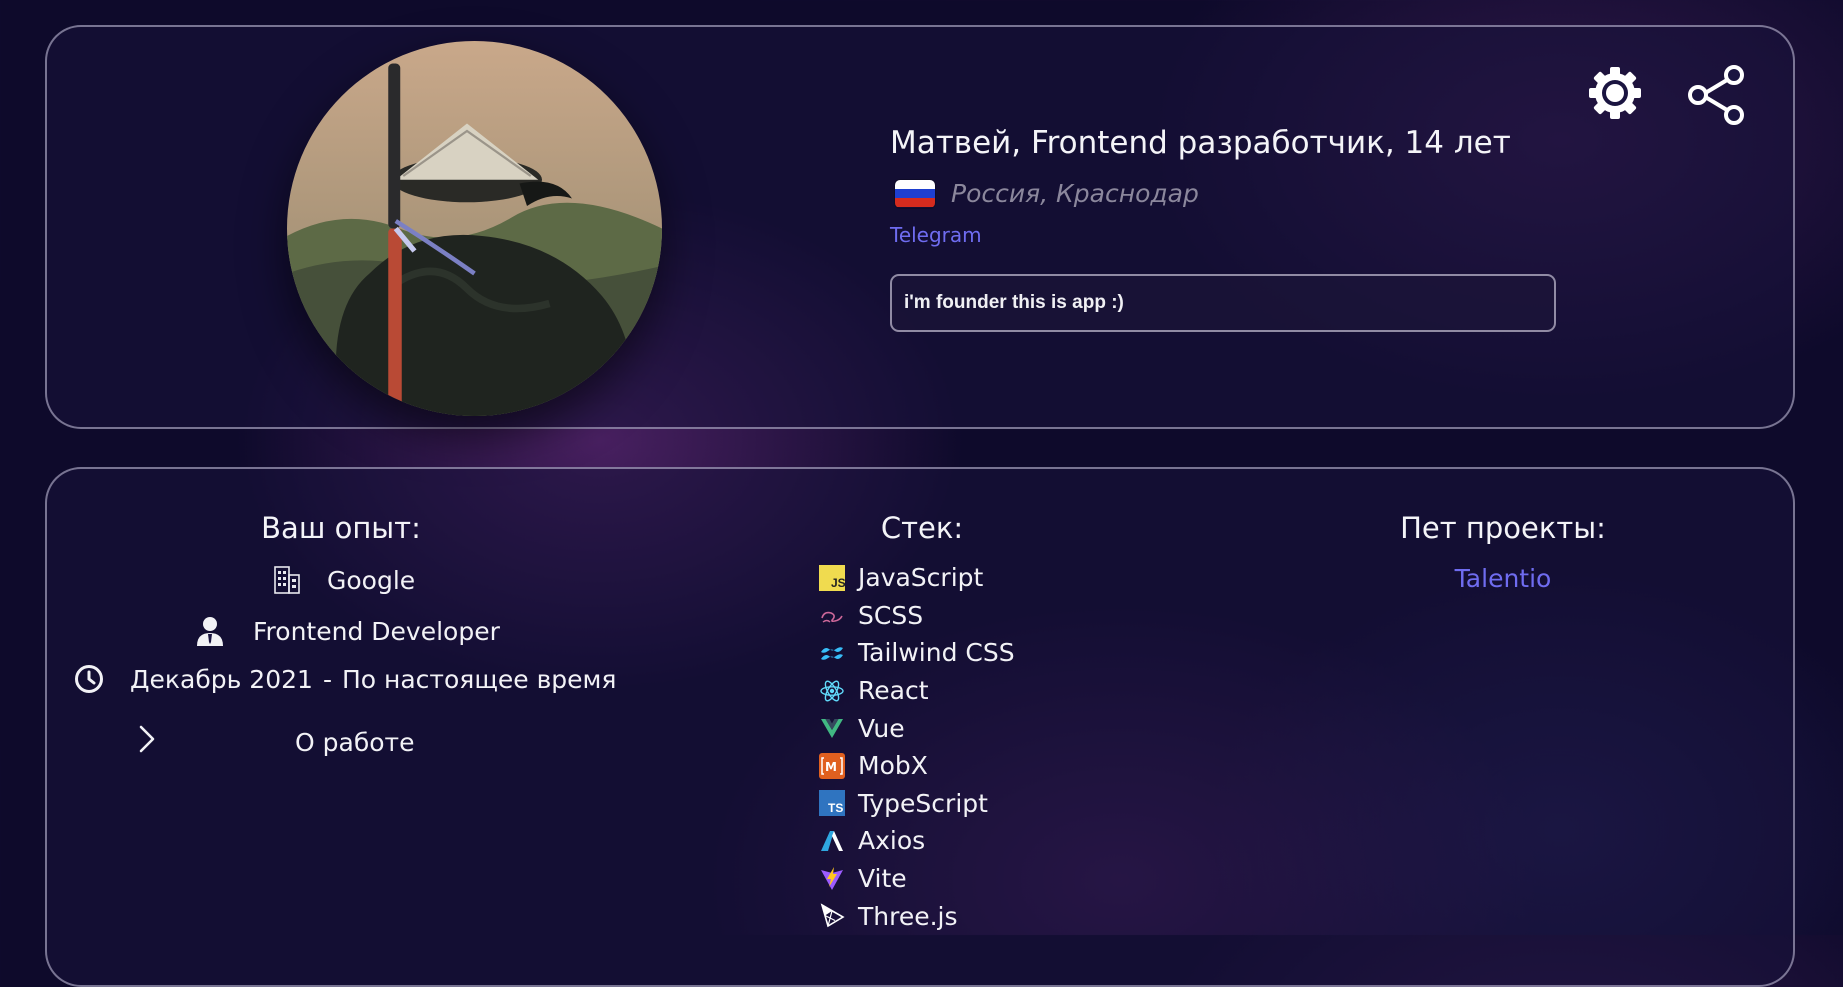  I want to click on mobx-icon: M, so click(832, 765).